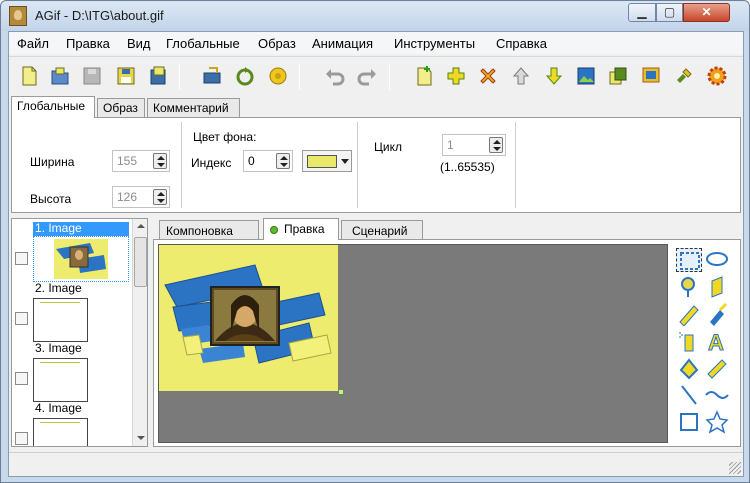  What do you see at coordinates (203, 43) in the screenshot?
I see `menu-global: Глобальные` at bounding box center [203, 43].